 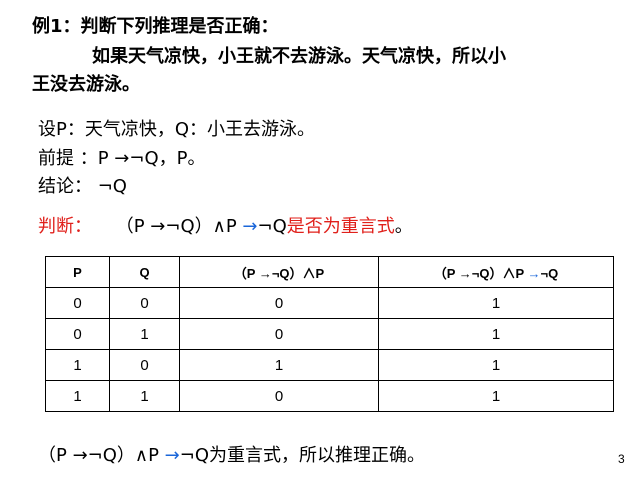 I want to click on table-row: 0 1 0 1, so click(x=329, y=334).